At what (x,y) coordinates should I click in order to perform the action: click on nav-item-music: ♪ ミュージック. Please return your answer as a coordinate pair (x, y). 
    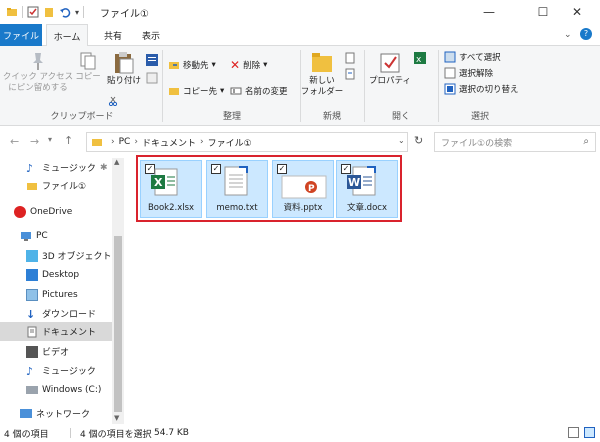
    Looking at the image, I should click on (56, 370).